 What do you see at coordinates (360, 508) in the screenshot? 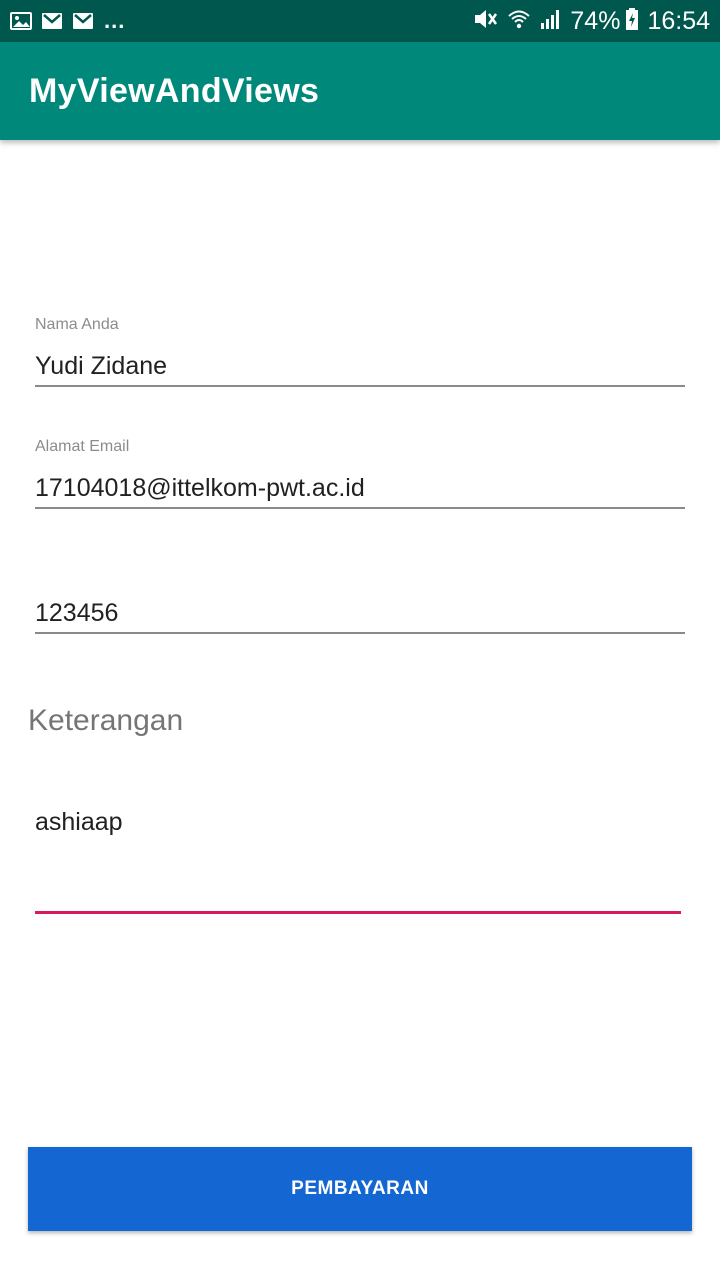
I see `email-field-underline` at bounding box center [360, 508].